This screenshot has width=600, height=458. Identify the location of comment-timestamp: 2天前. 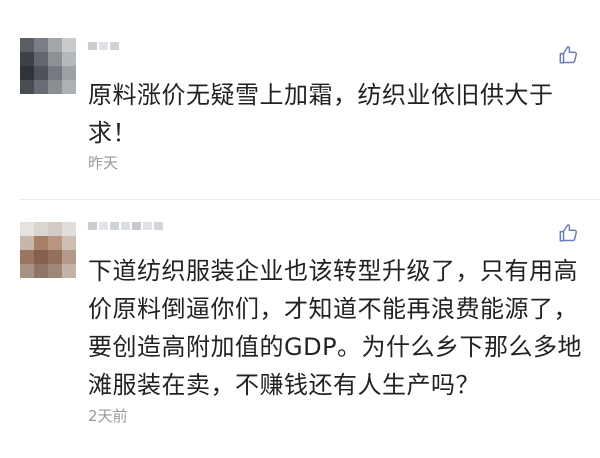
(108, 416).